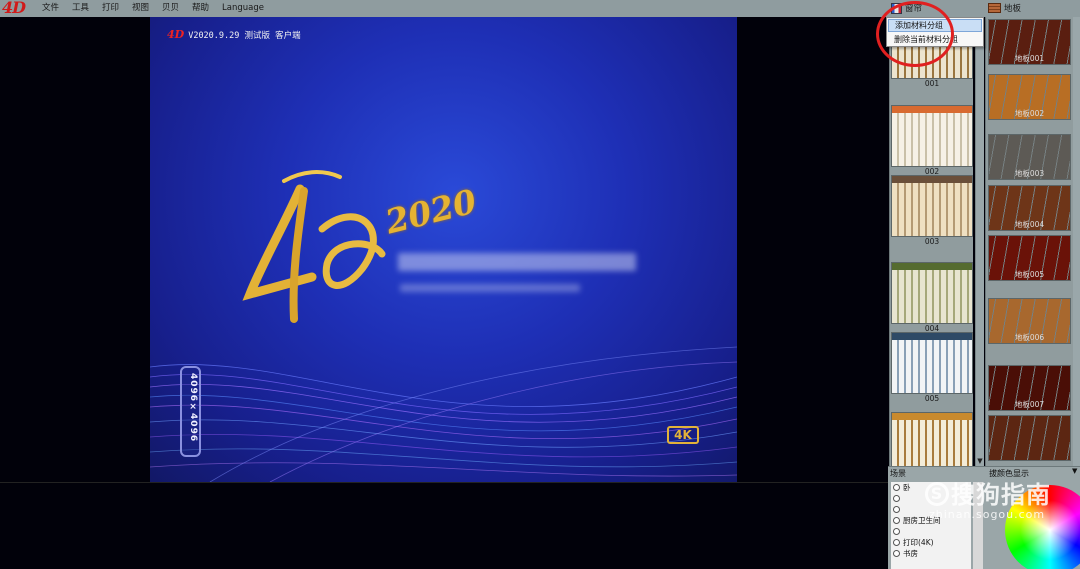 This screenshot has height=569, width=1080. Describe the element at coordinates (914, 9) in the screenshot. I see `tab-curtain-label: 窗帘` at that location.